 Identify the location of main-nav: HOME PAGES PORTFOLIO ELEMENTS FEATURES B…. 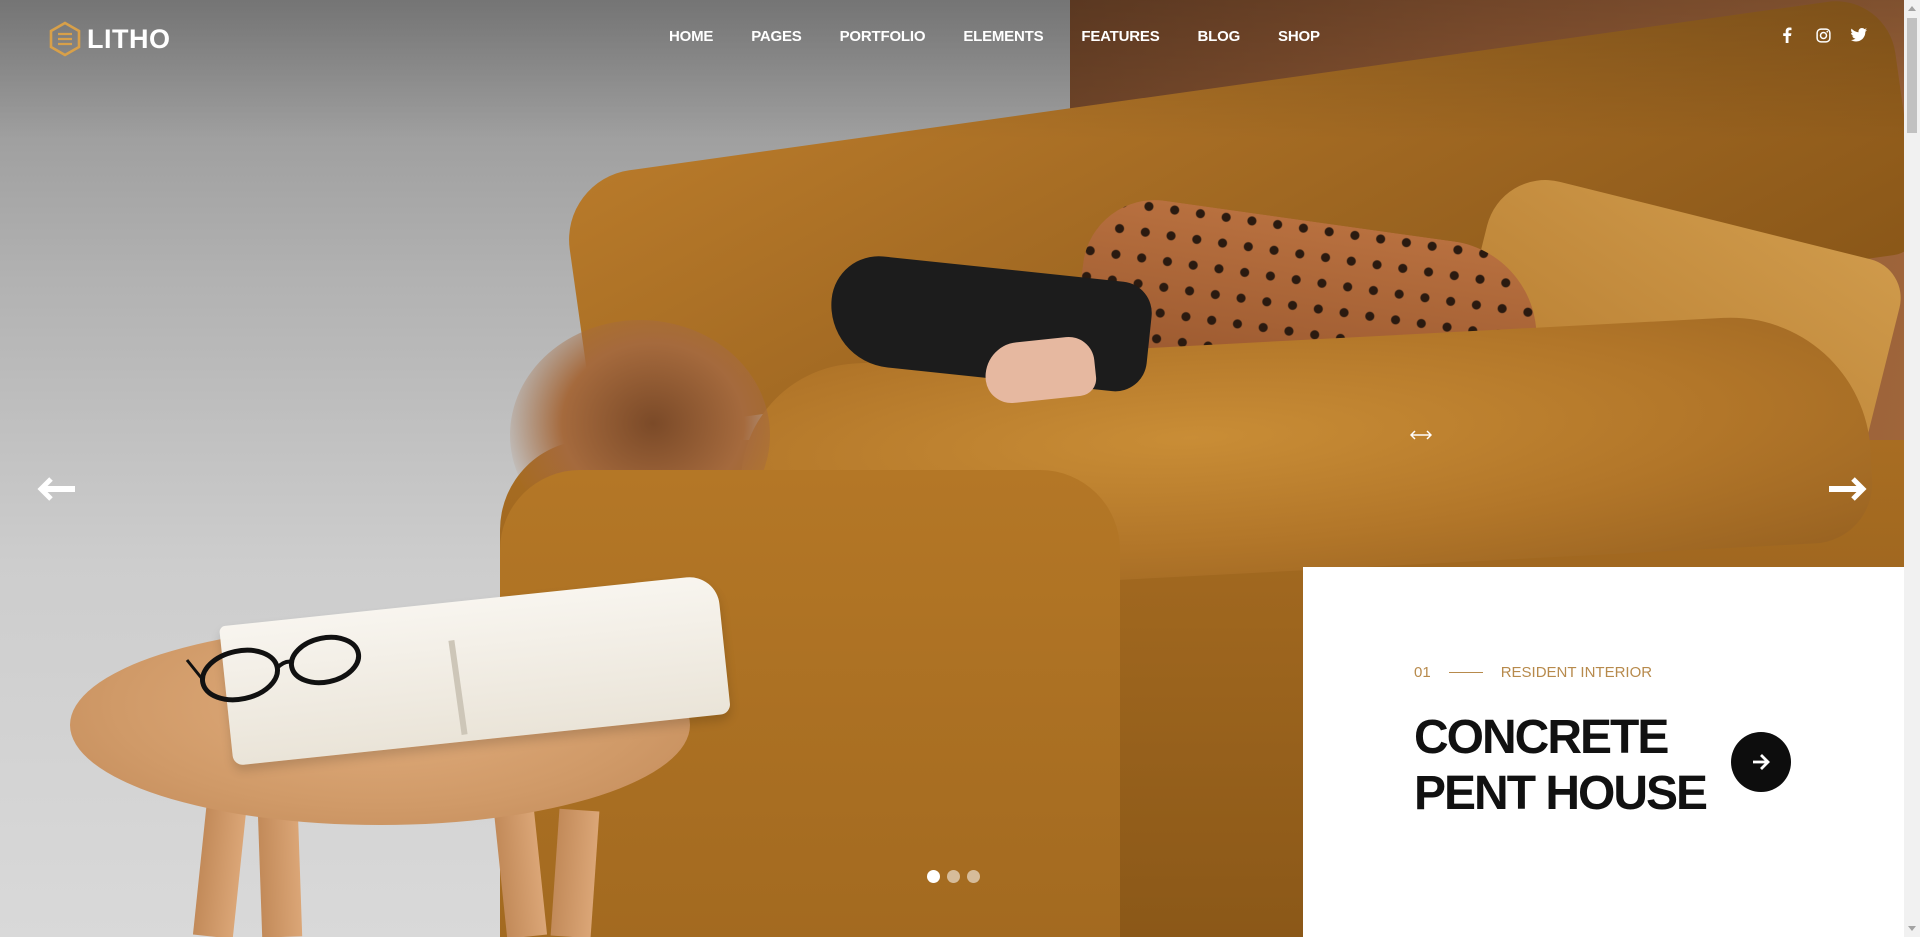
(994, 36).